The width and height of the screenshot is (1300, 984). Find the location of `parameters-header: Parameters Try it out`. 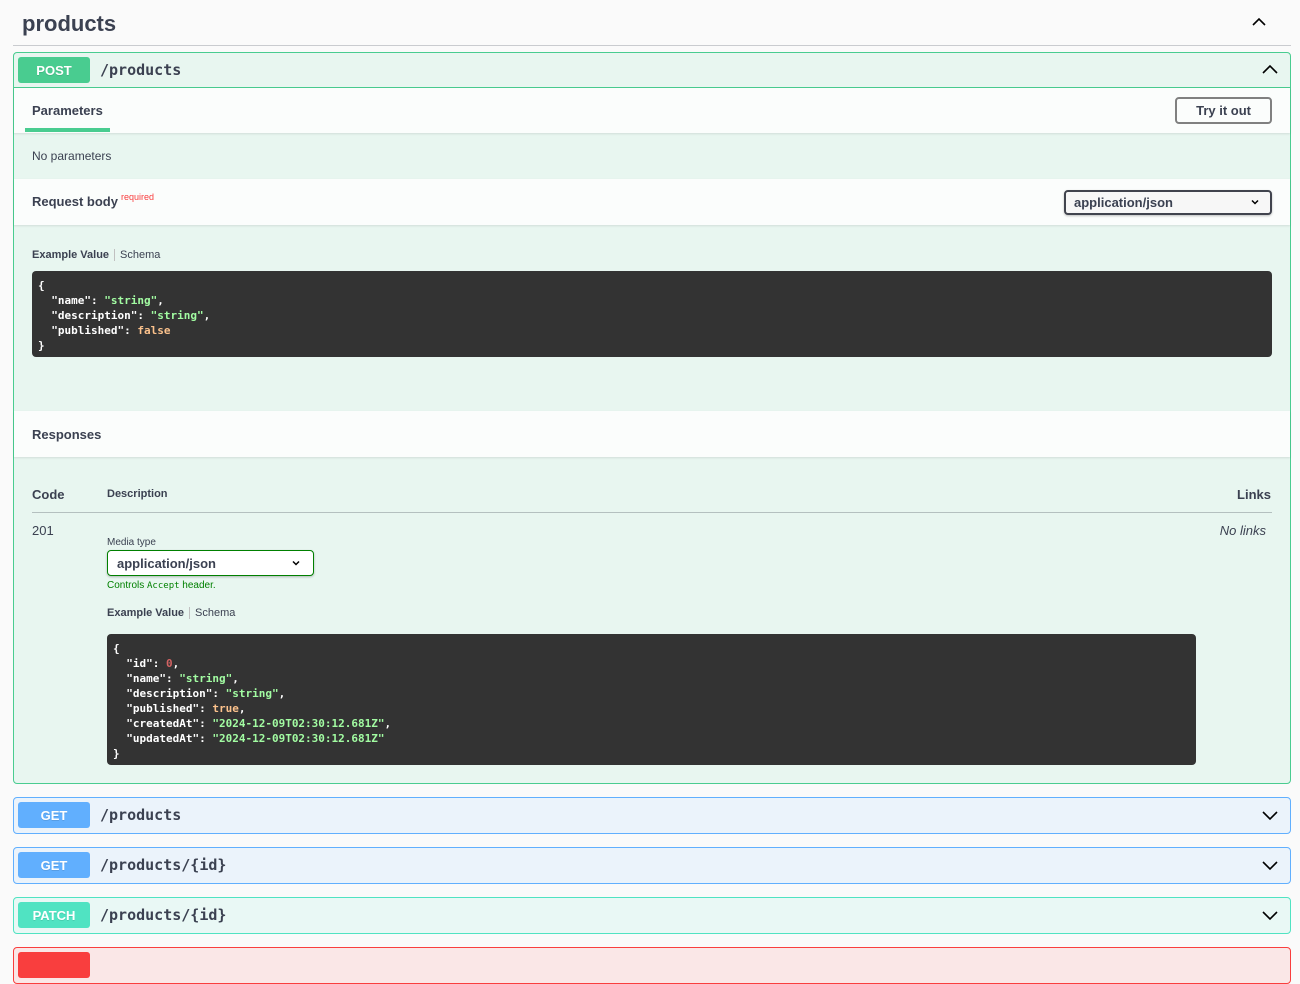

parameters-header: Parameters Try it out is located at coordinates (652, 110).